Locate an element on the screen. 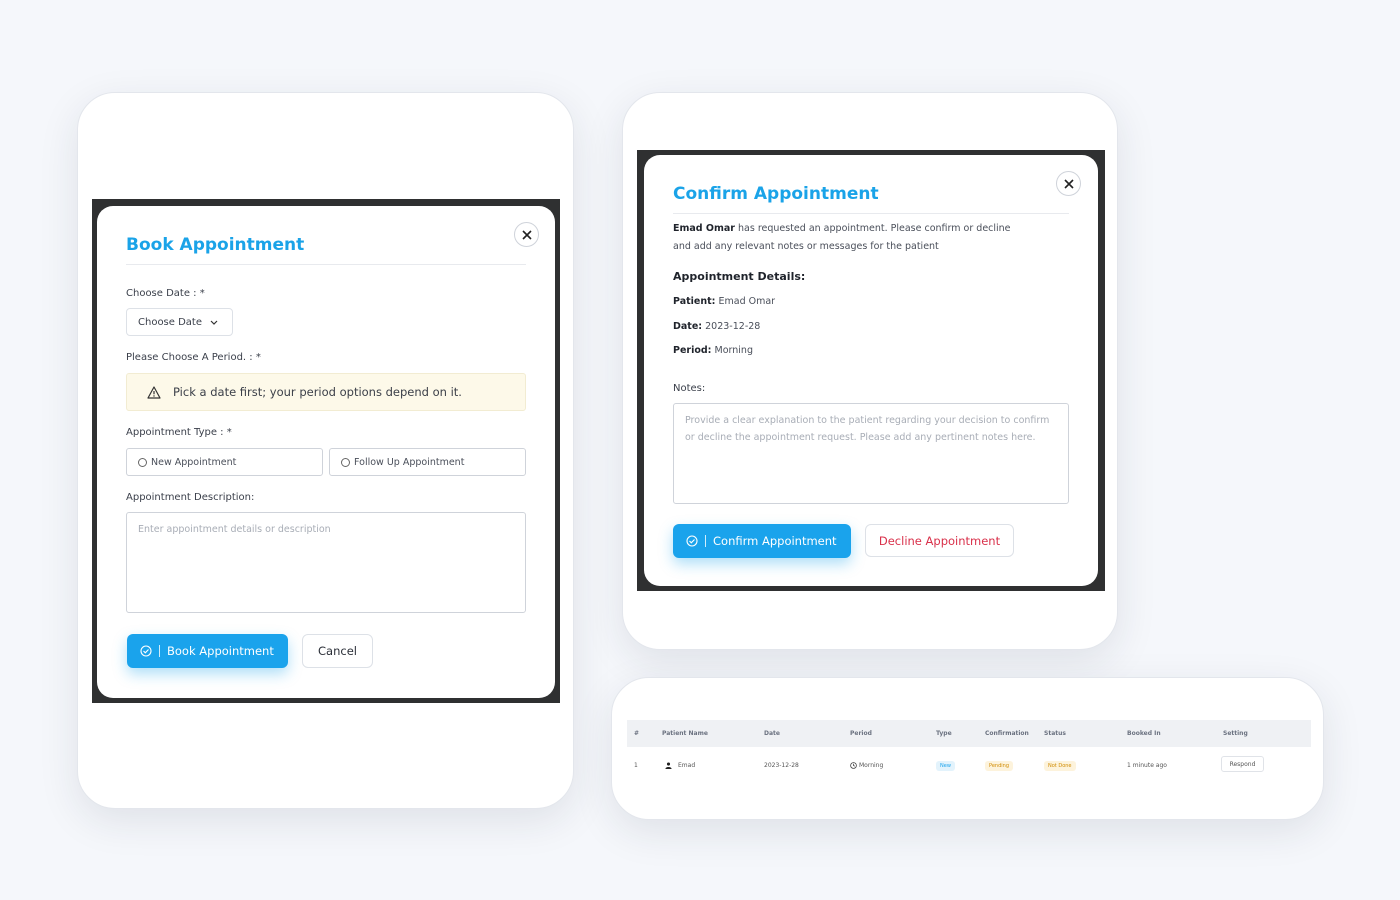 This screenshot has height=900, width=1400. header-booked-in: Booked In is located at coordinates (1144, 733).